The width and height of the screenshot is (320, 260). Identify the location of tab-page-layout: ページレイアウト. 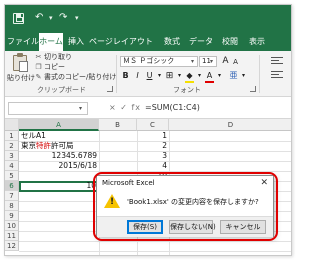
(121, 42).